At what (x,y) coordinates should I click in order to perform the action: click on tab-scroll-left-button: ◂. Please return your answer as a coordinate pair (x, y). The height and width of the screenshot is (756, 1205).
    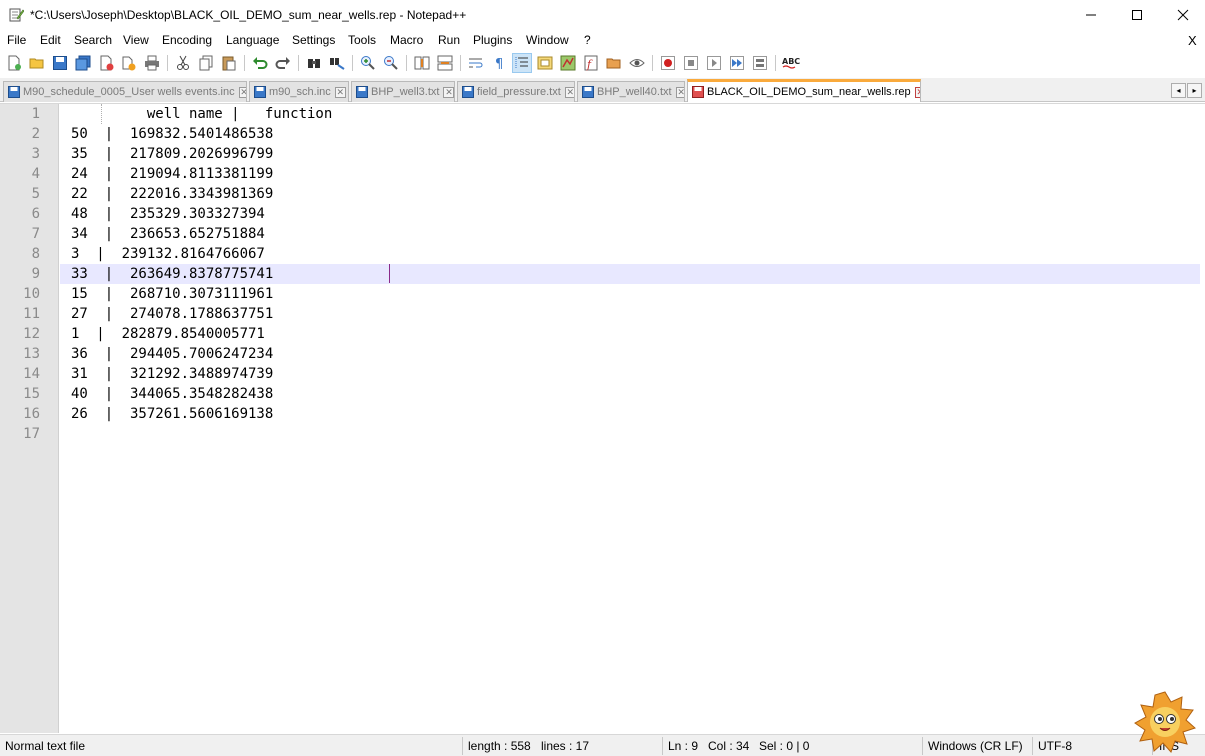
    Looking at the image, I should click on (1178, 90).